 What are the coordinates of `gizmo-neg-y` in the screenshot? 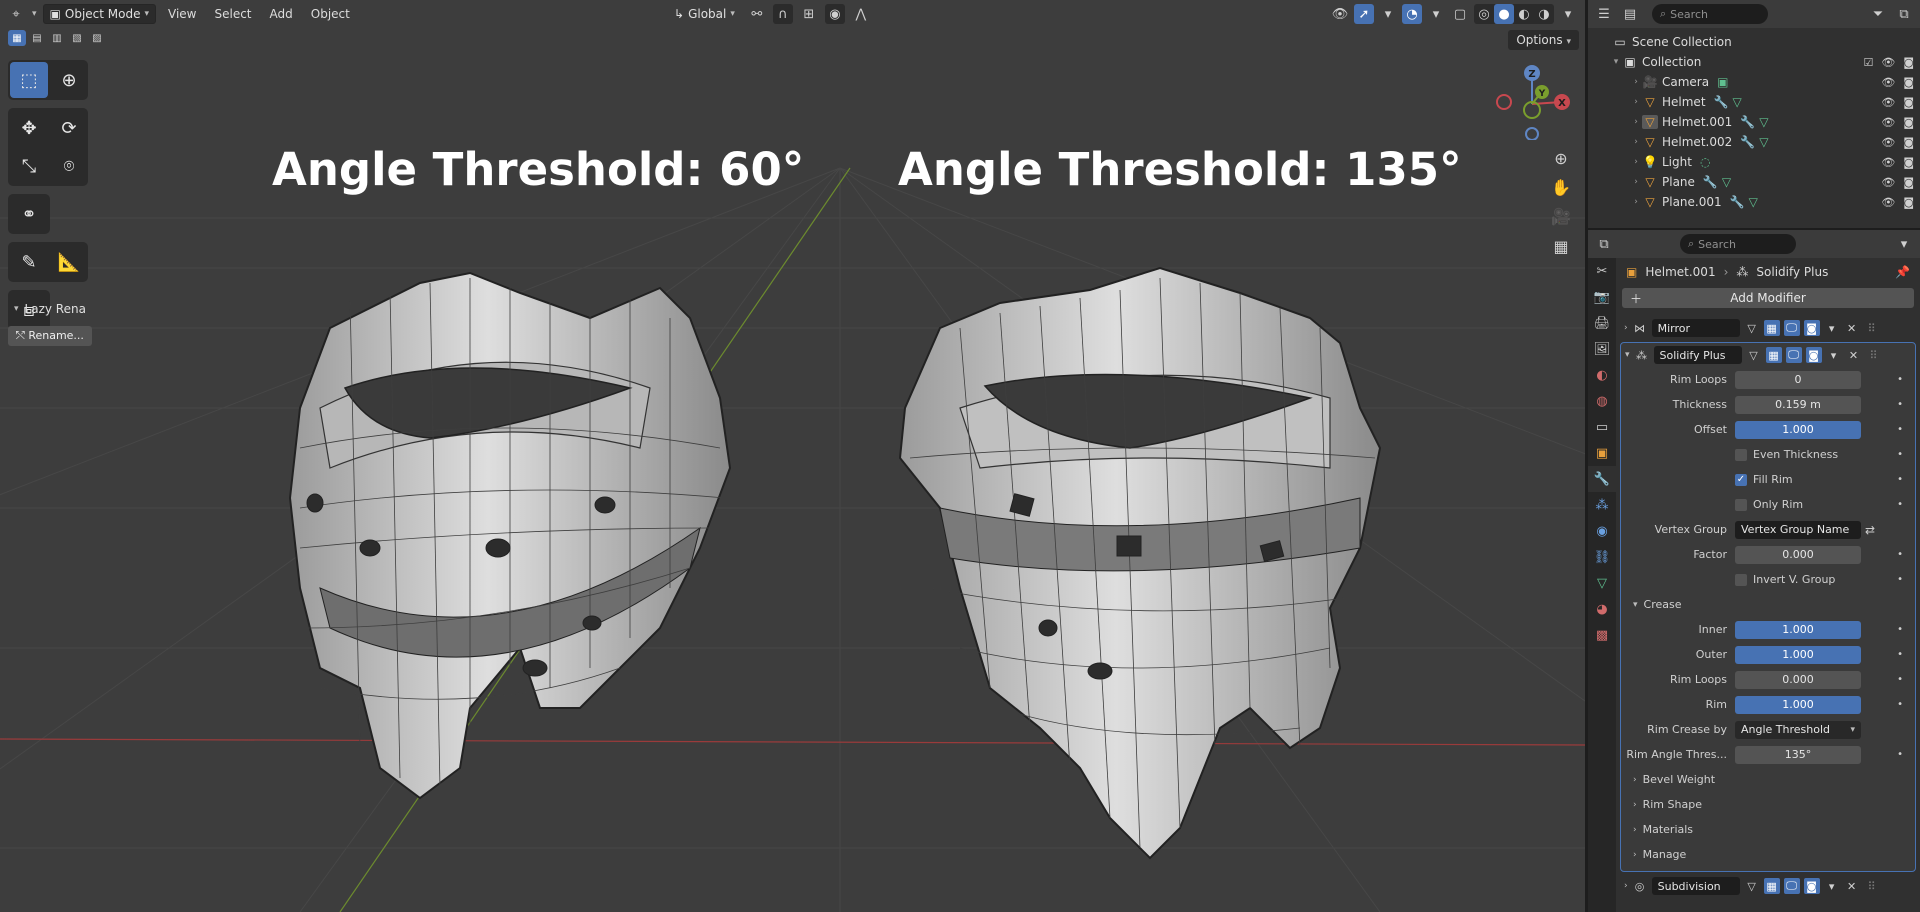 It's located at (1532, 110).